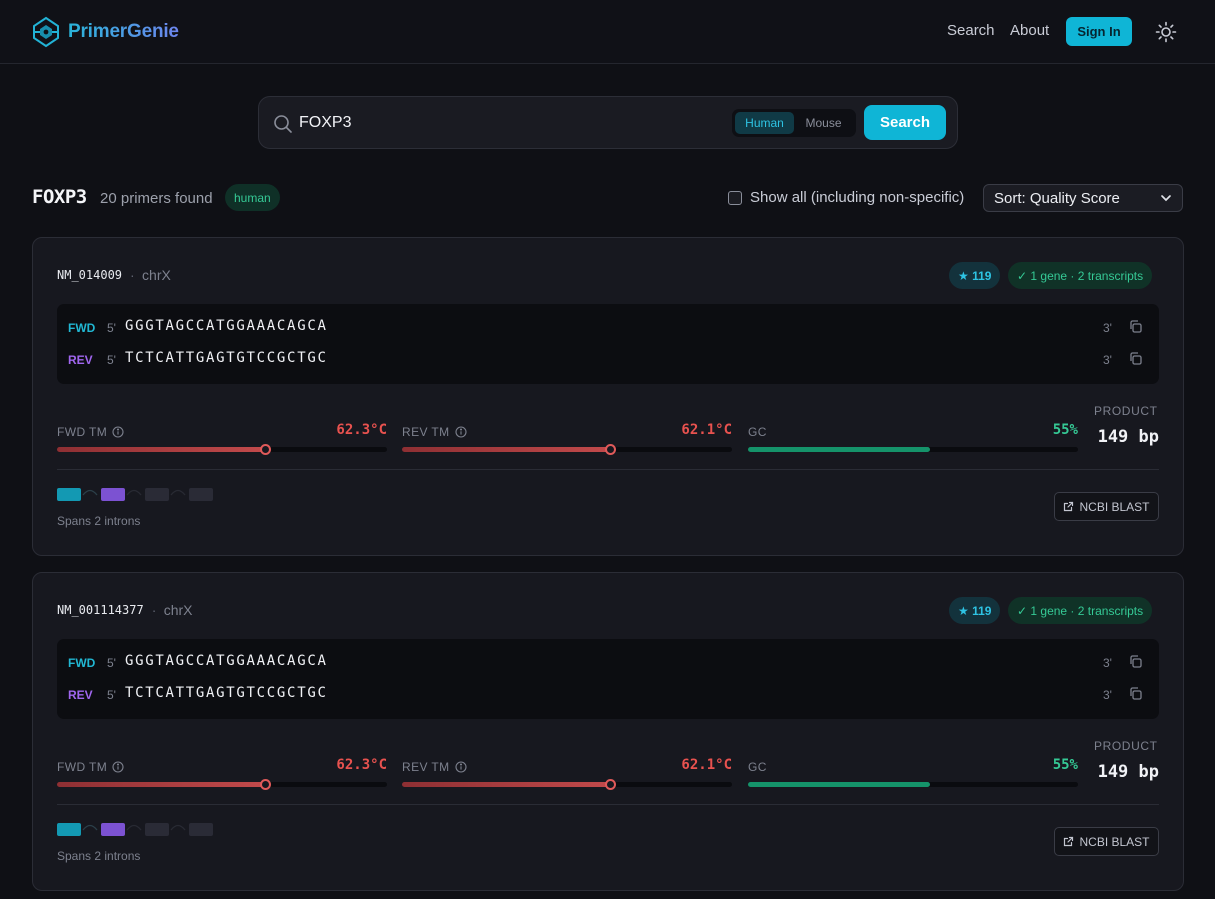 Image resolution: width=1215 pixels, height=899 pixels. I want to click on rev-tm-bar, so click(567, 784).